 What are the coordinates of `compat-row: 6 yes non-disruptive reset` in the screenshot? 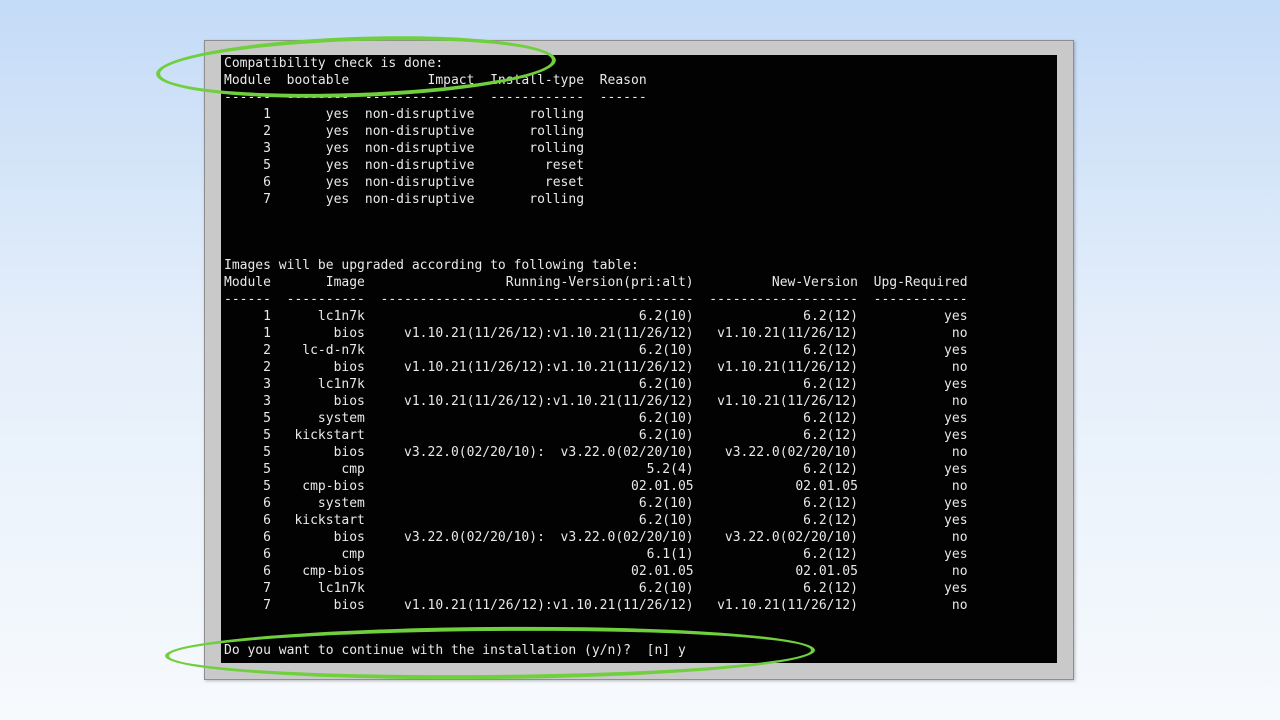 It's located at (412, 182).